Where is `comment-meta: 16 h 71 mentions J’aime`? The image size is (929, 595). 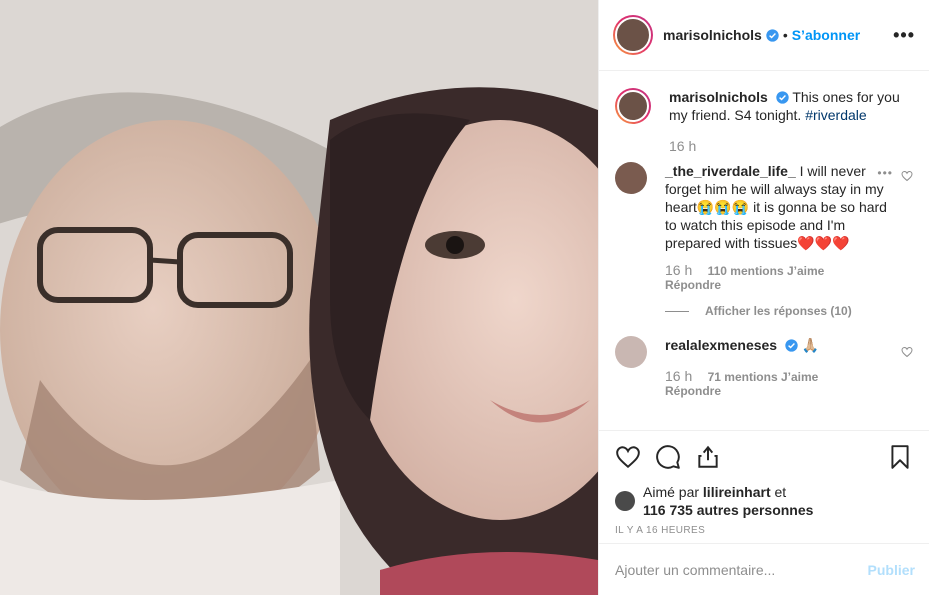
comment-meta: 16 h 71 mentions J’aime is located at coordinates (783, 376).